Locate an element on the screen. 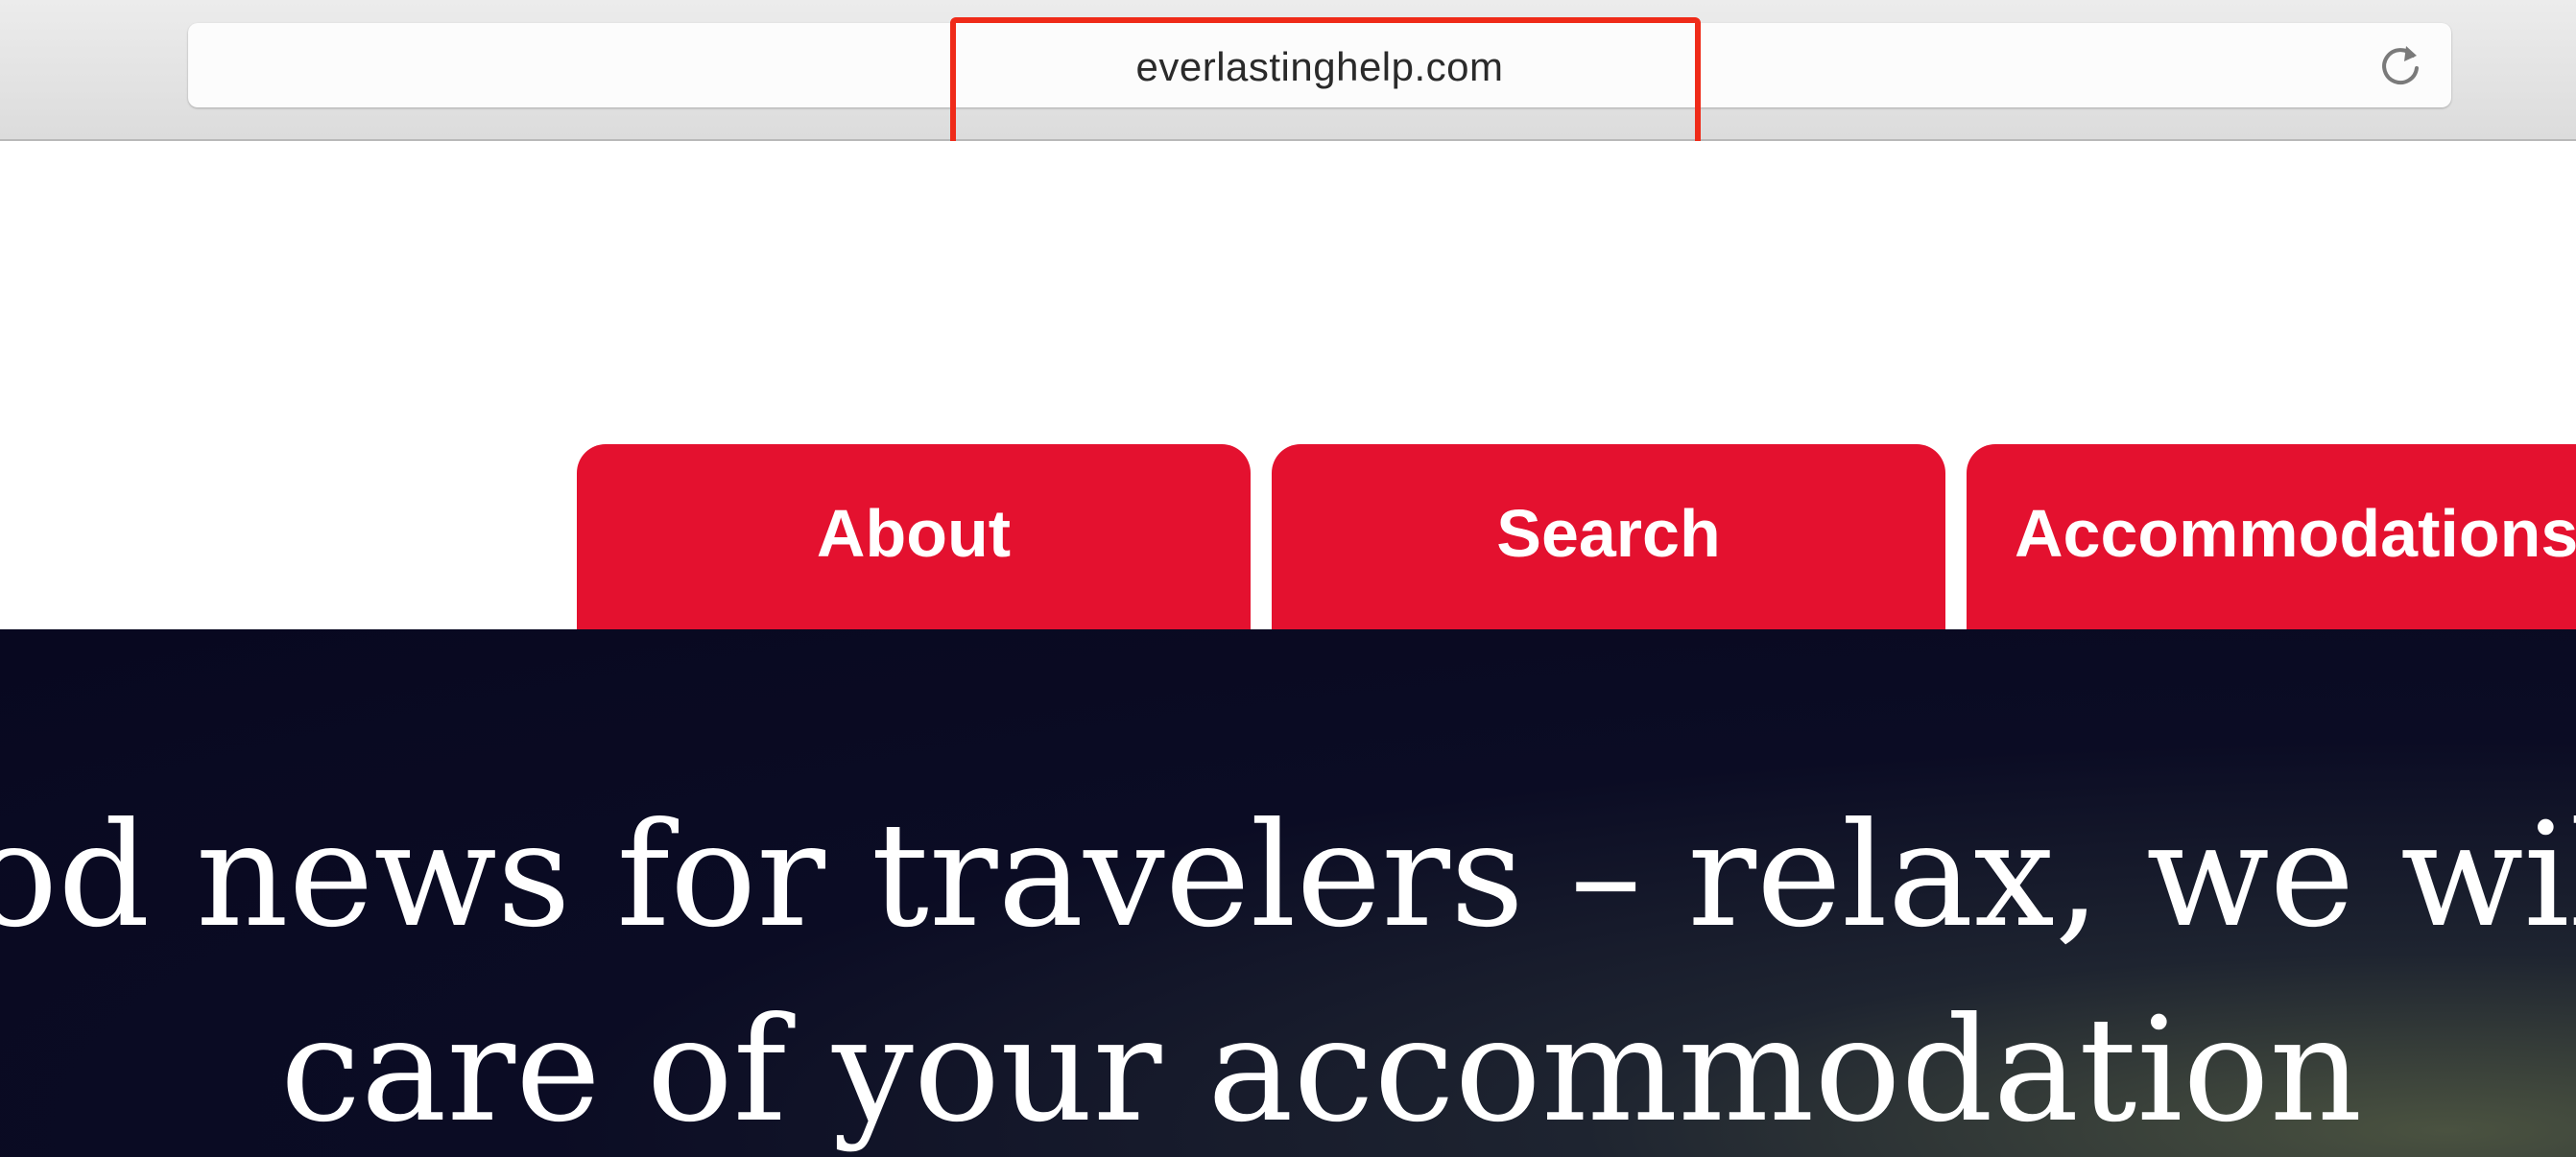 The height and width of the screenshot is (1157, 2576). tab-accommodations: Accommodations is located at coordinates (2271, 540).